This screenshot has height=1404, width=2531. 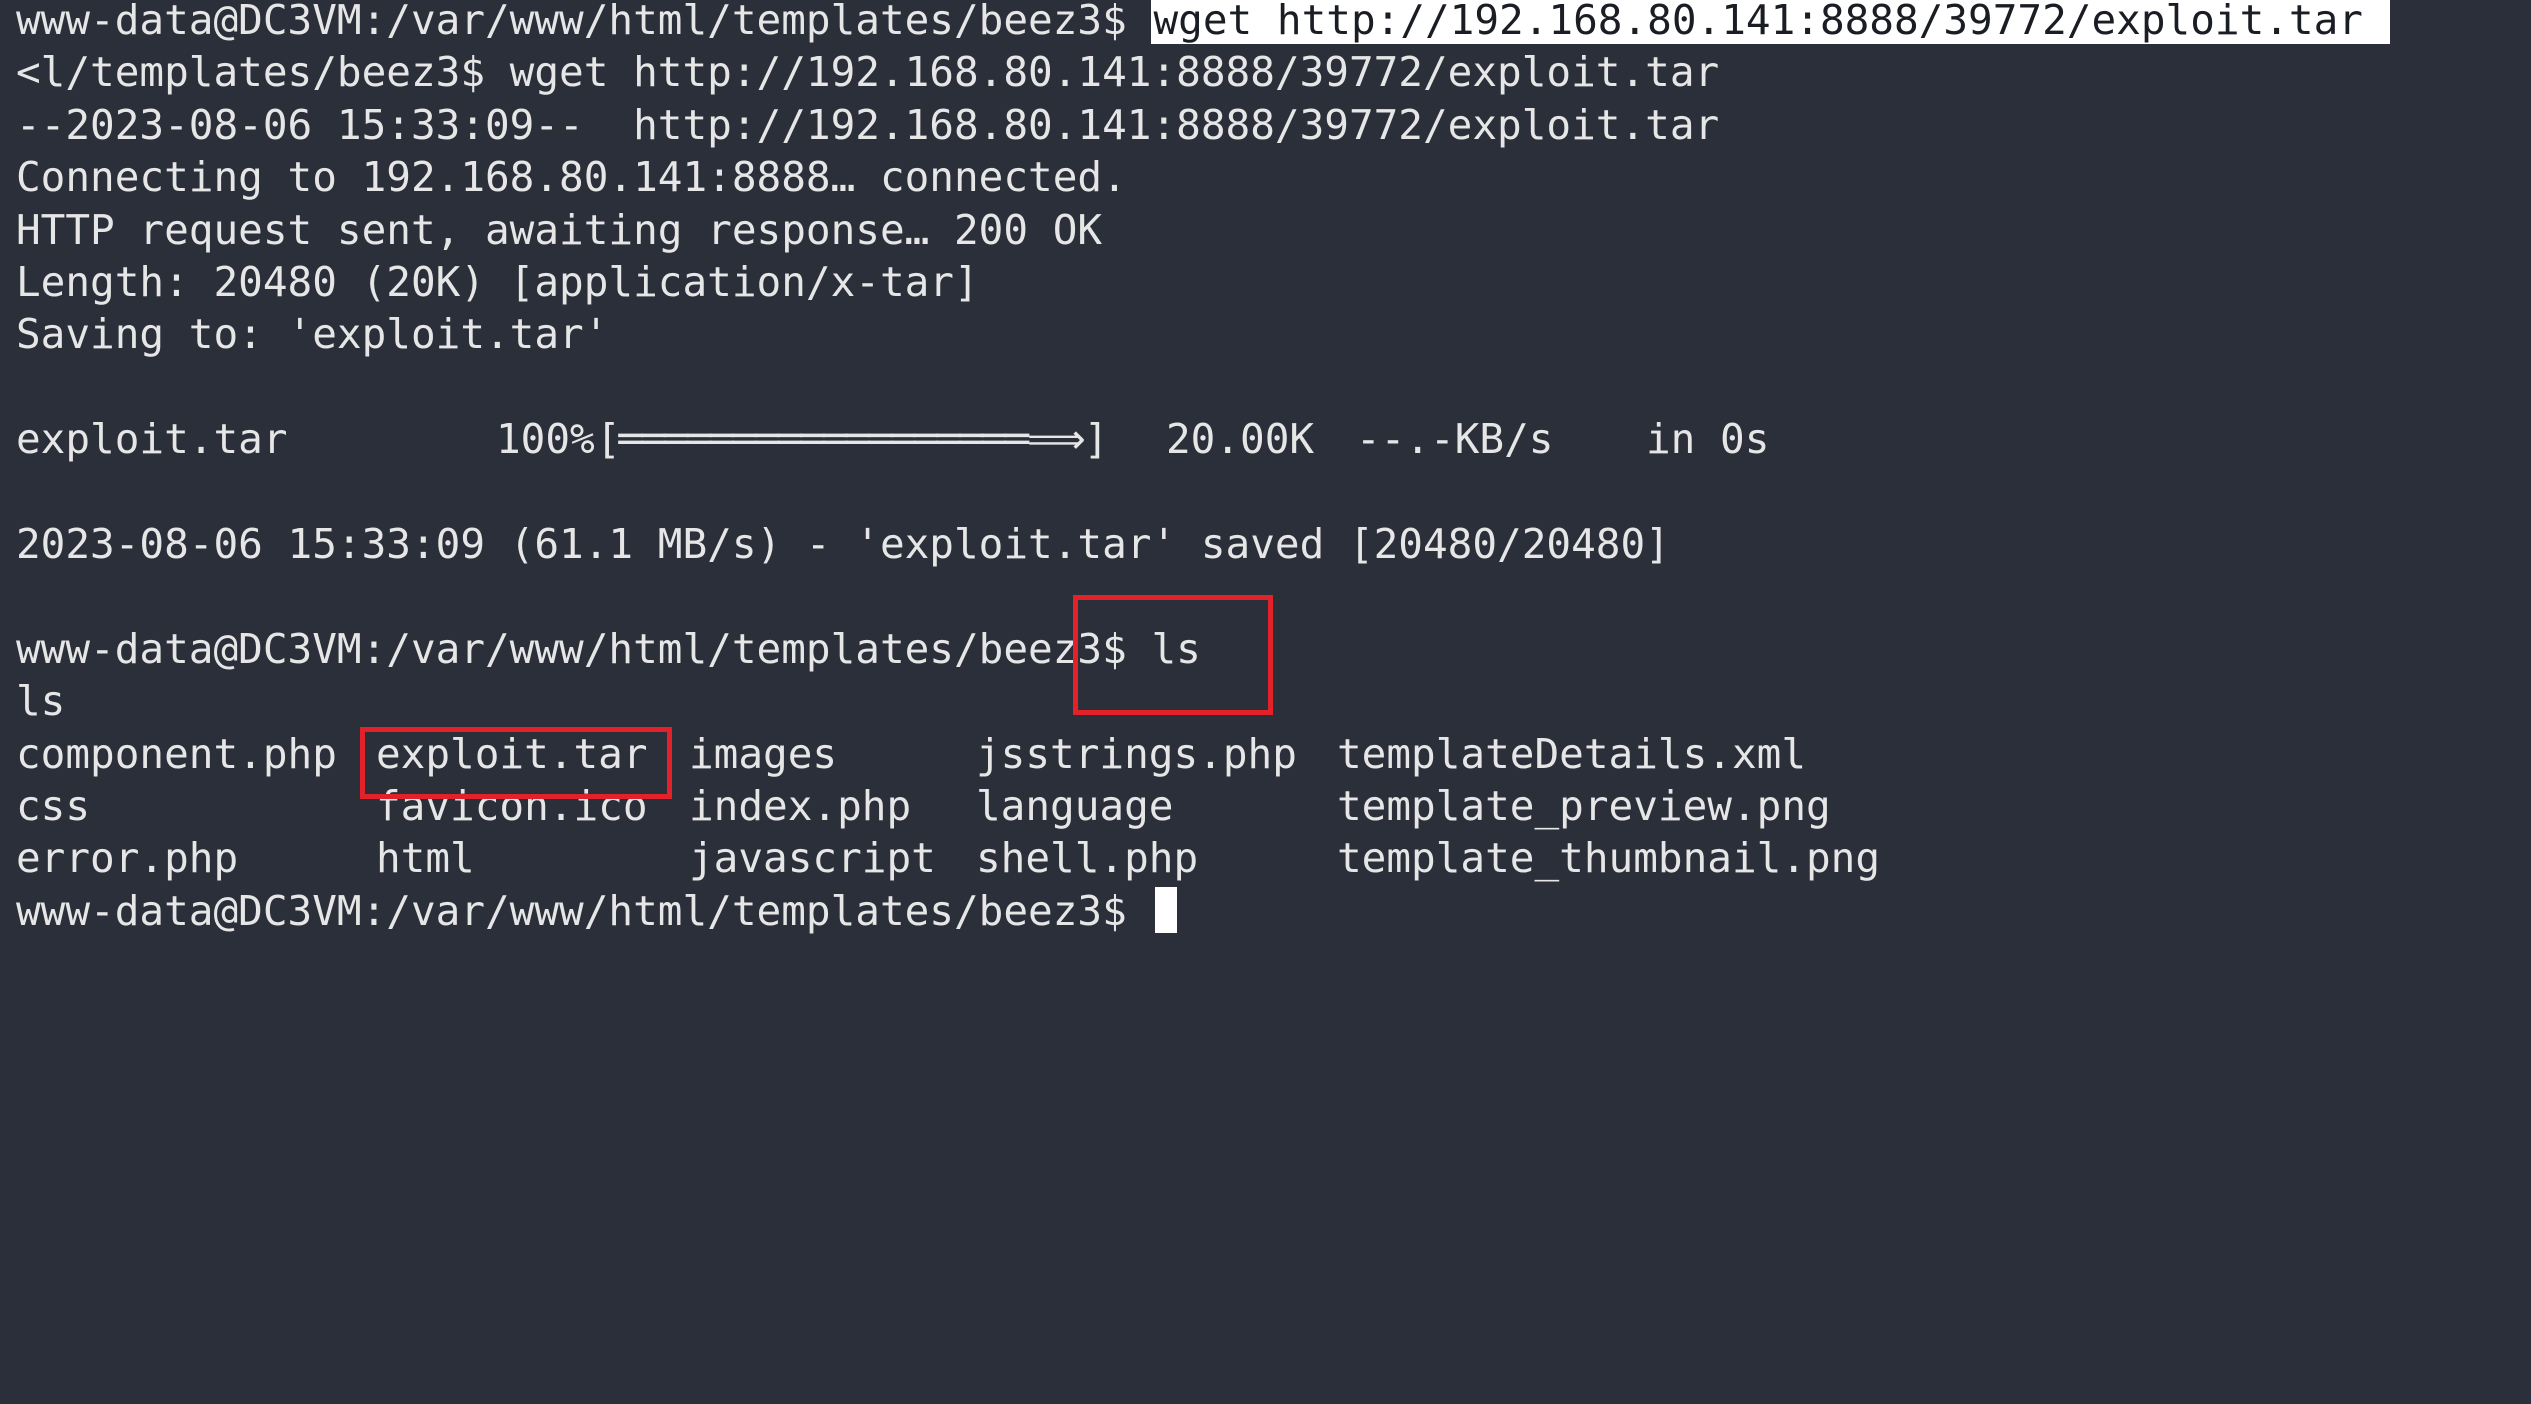 What do you see at coordinates (1455, 439) in the screenshot?
I see `progress-rate: --.-KB/s` at bounding box center [1455, 439].